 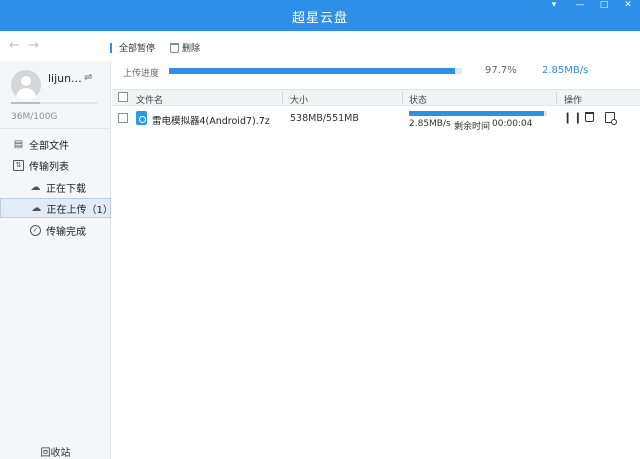 I want to click on avatar, so click(x=26, y=85).